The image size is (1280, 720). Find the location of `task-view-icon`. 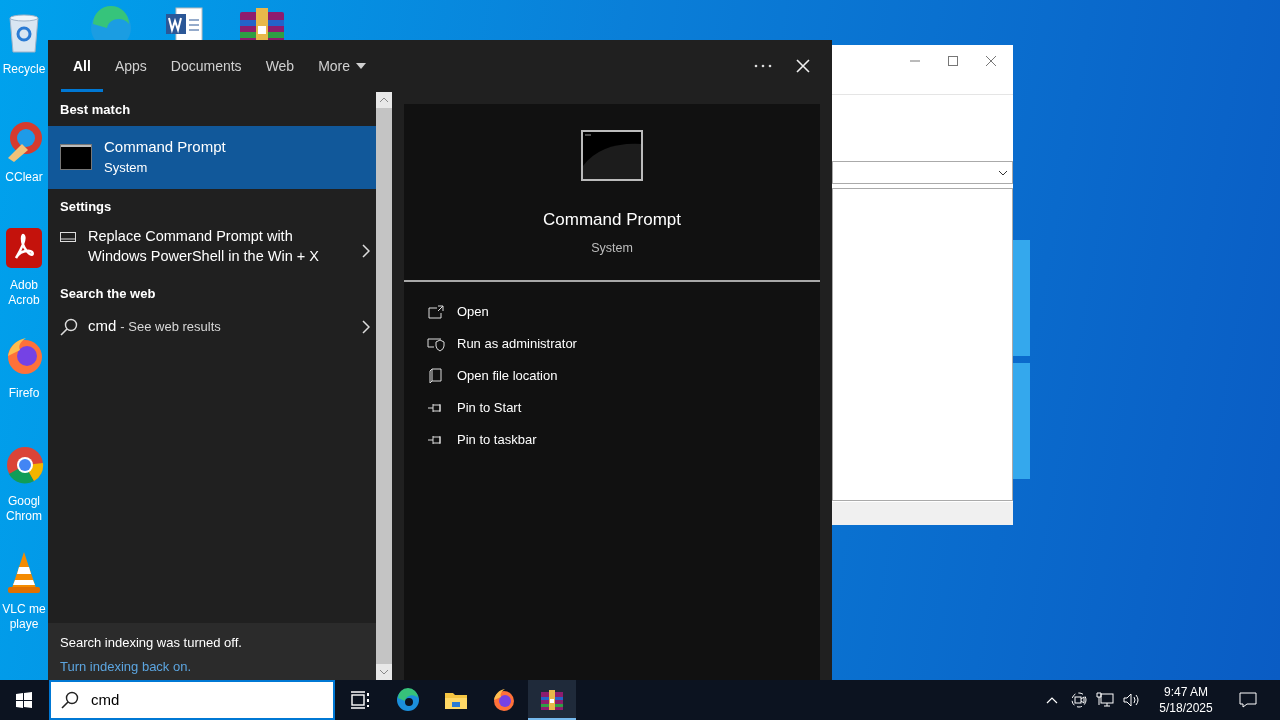

task-view-icon is located at coordinates (360, 700).